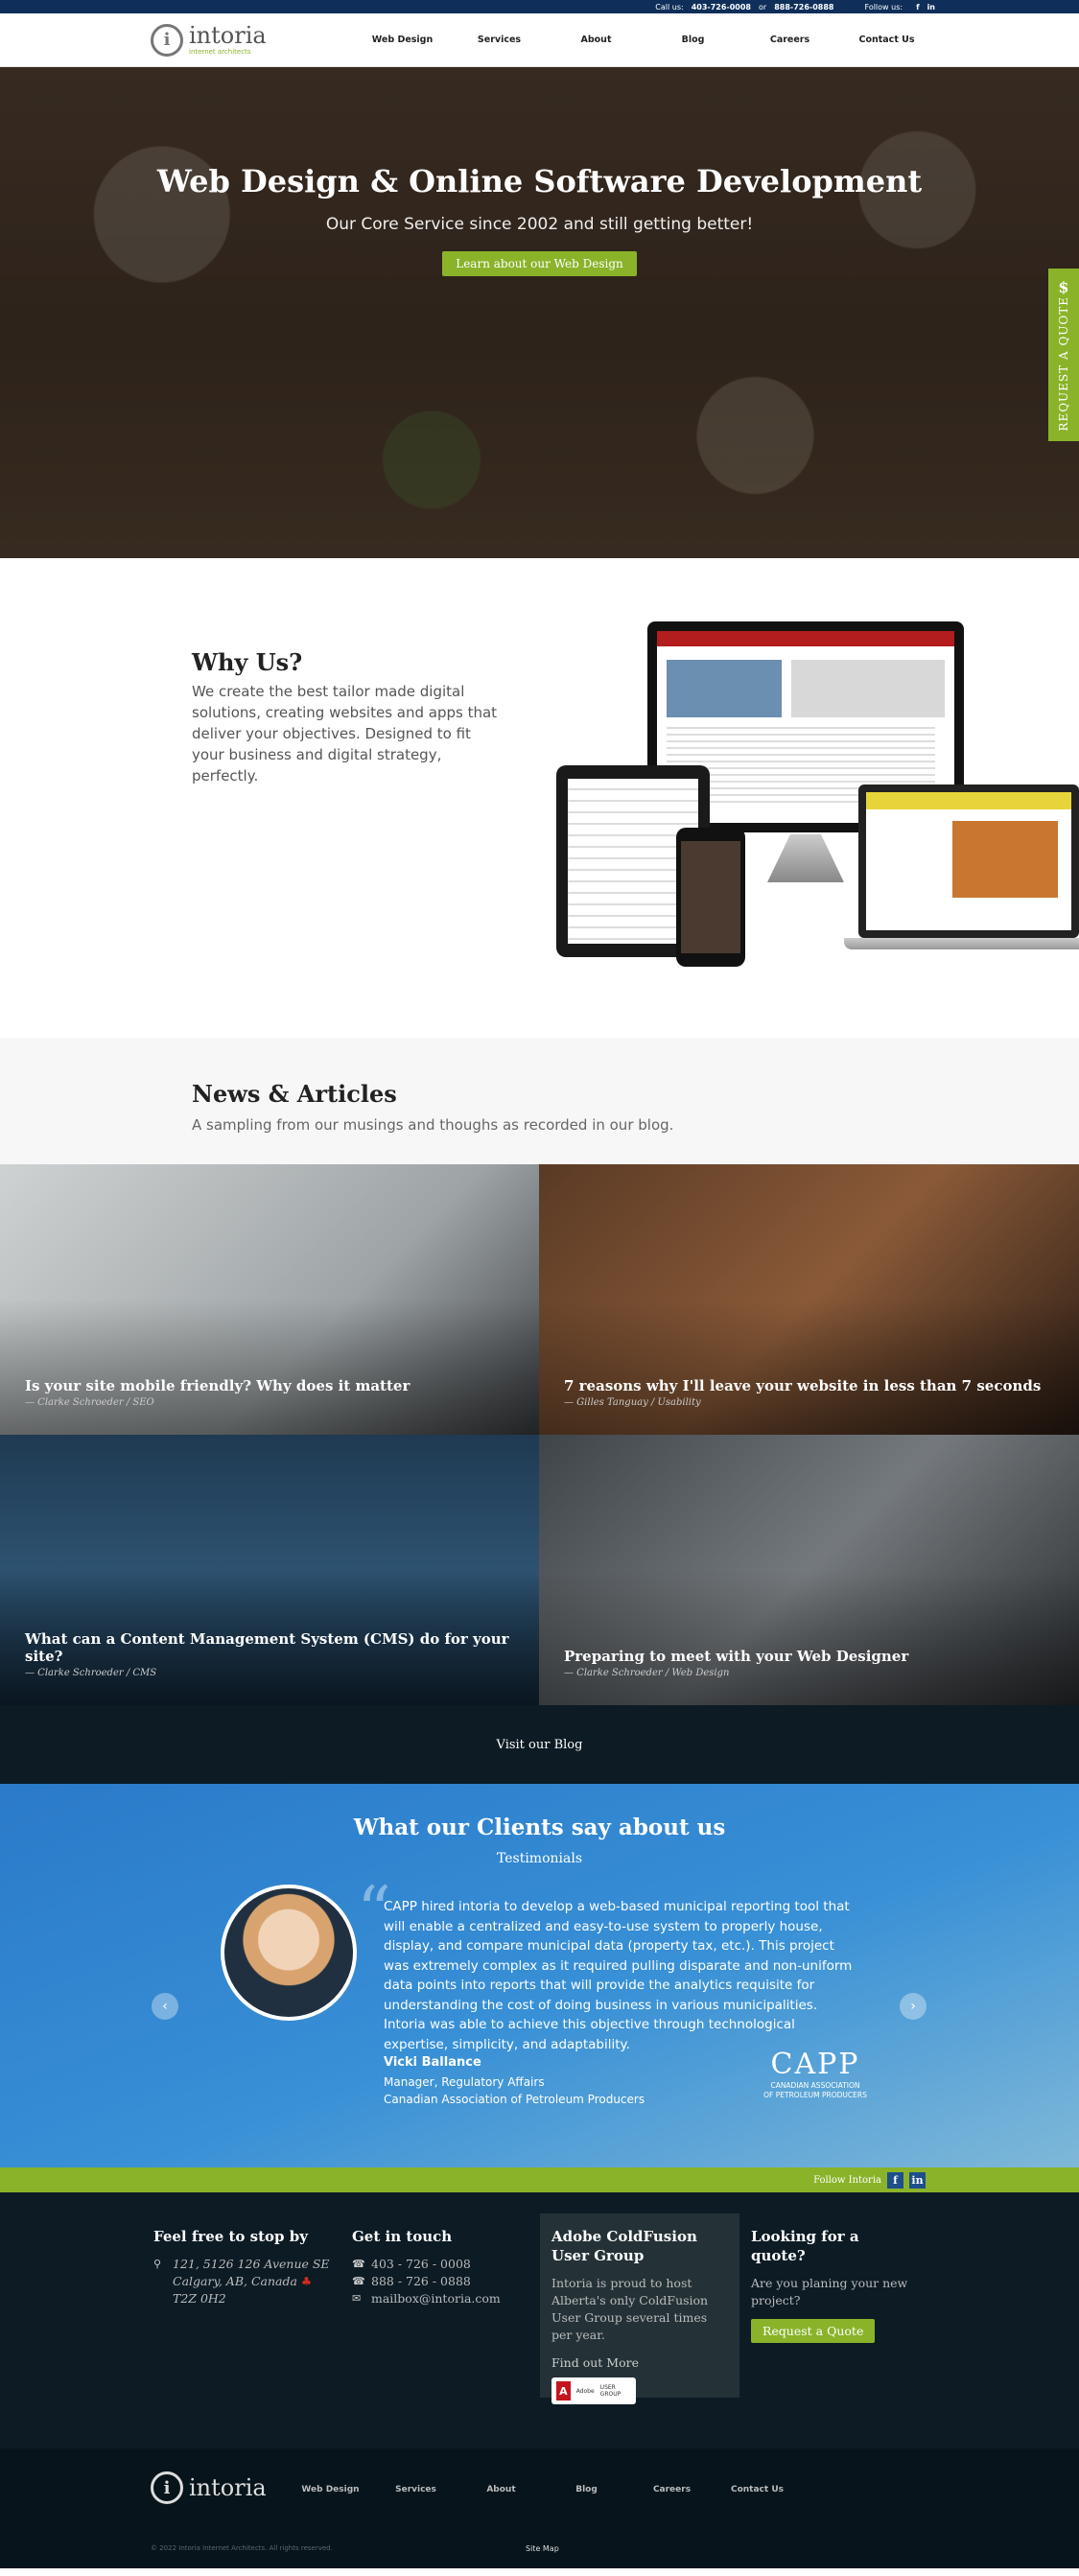 Image resolution: width=1079 pixels, height=2576 pixels. I want to click on why-us-title: Why Us?, so click(247, 662).